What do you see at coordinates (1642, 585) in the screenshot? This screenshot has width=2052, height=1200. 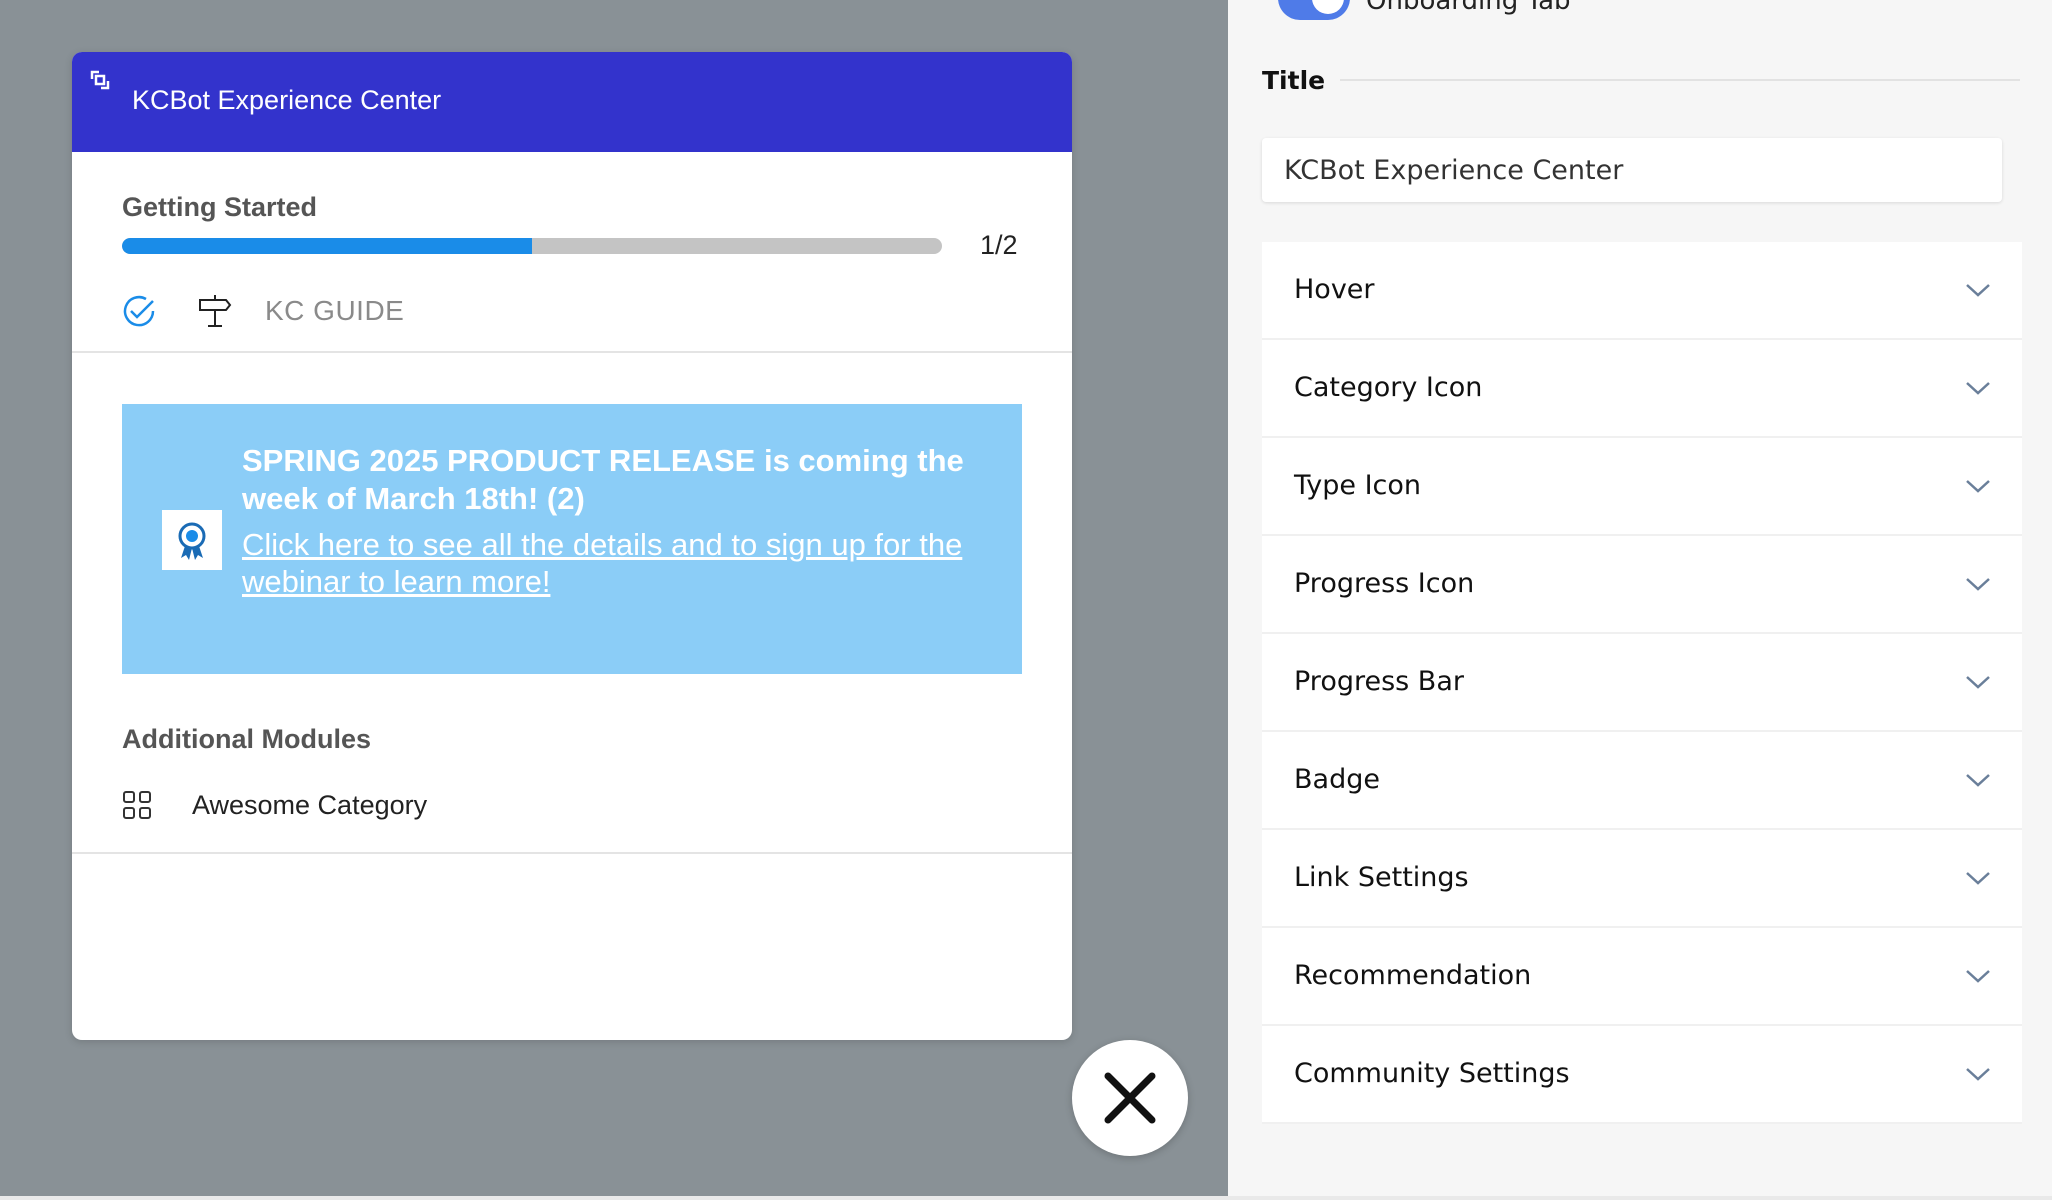 I see `accordion-progress-icon: Progress Icon` at bounding box center [1642, 585].